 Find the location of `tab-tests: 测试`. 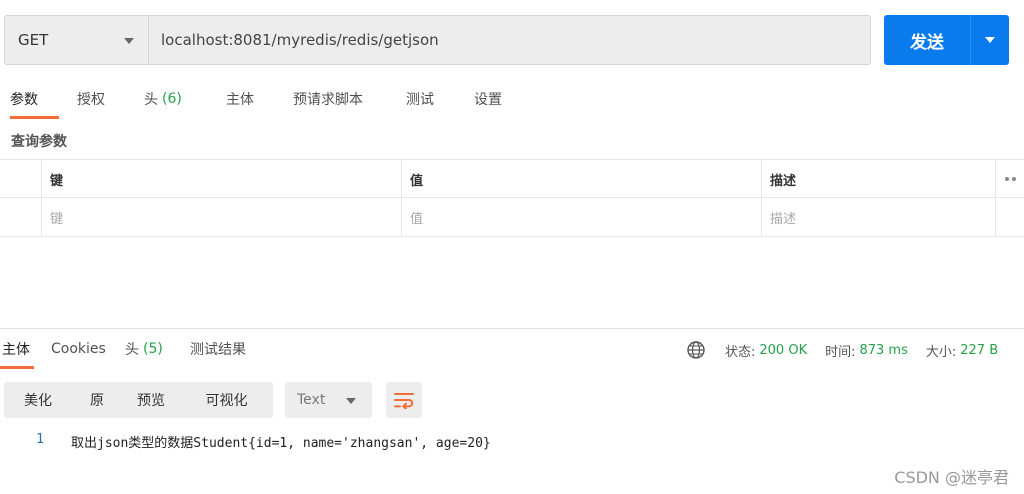

tab-tests: 测试 is located at coordinates (431, 99).